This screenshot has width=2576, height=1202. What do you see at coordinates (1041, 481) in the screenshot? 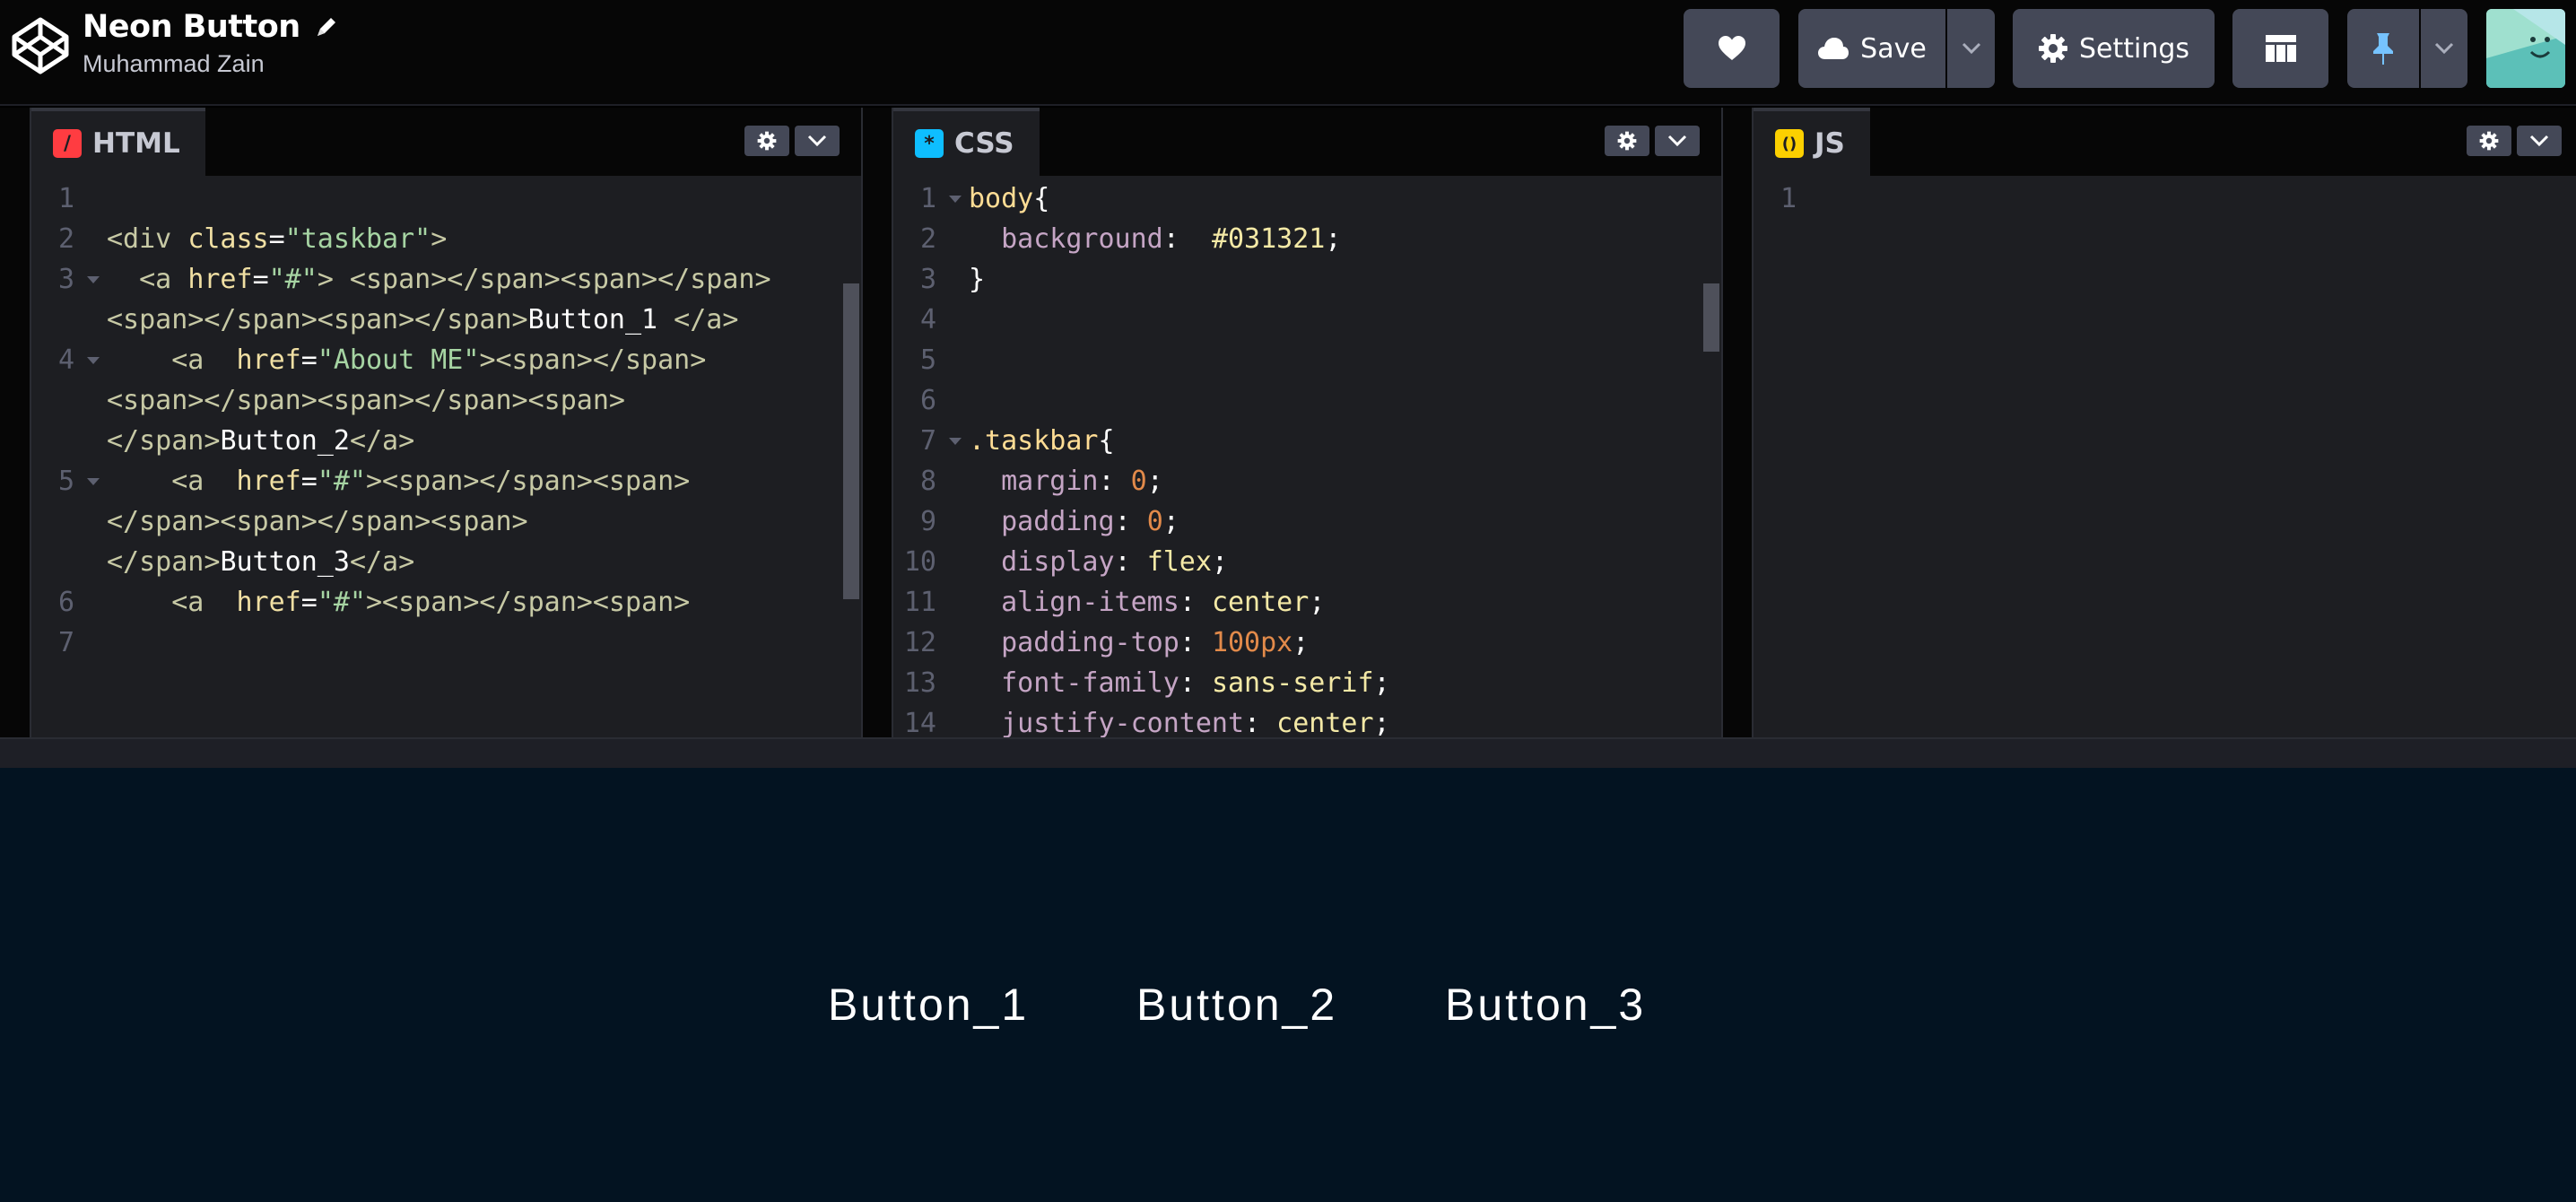
I see `code-line: 8 margin: 0;` at bounding box center [1041, 481].